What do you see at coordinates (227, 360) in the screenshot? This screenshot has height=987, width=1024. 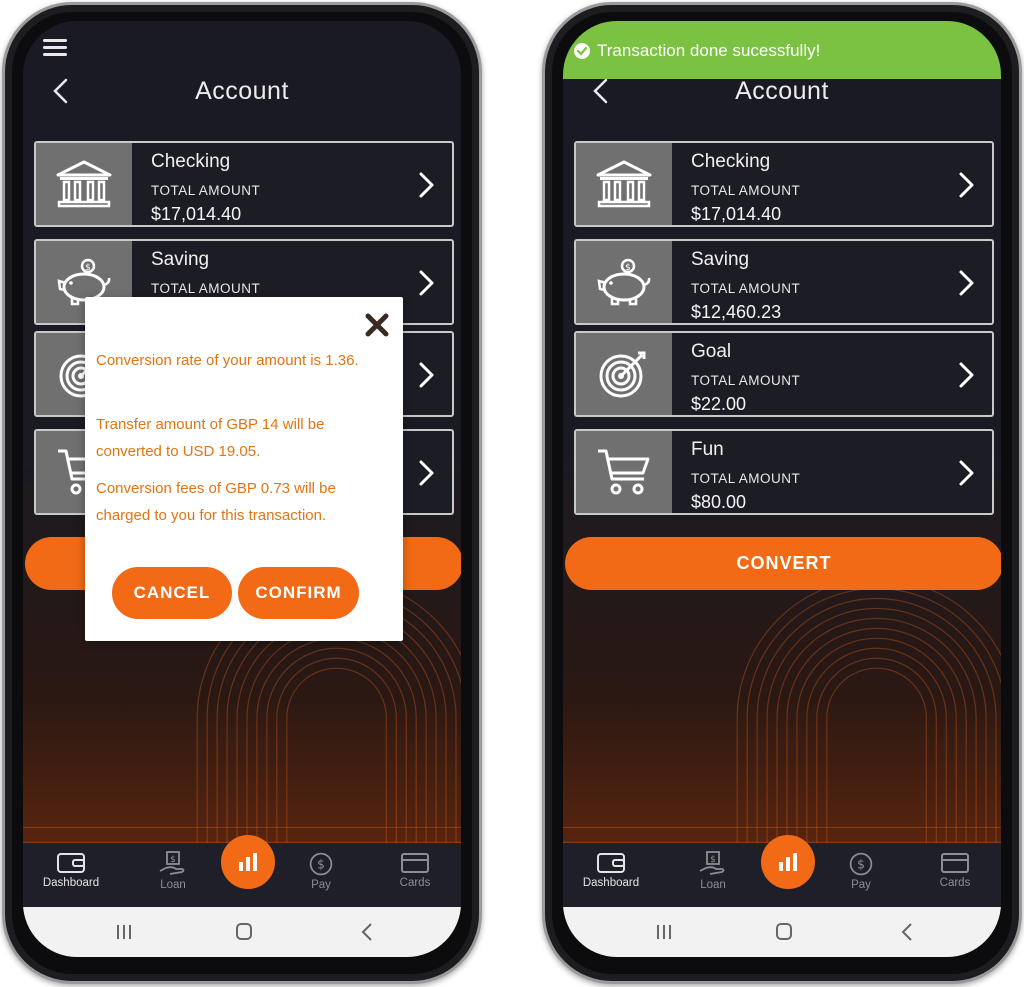 I see `conversion-rate-text: Conversion rate of your amount is 1.36.` at bounding box center [227, 360].